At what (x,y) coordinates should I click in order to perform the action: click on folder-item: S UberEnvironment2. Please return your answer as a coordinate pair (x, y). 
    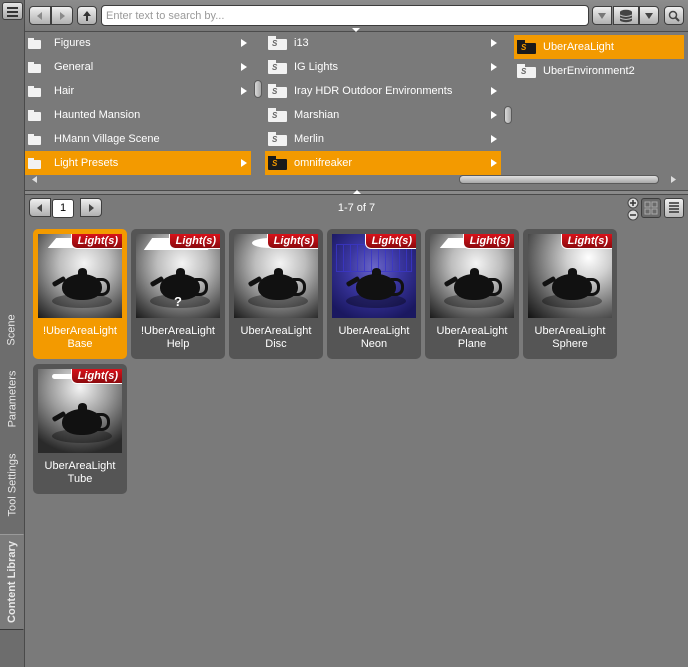
    Looking at the image, I should click on (599, 71).